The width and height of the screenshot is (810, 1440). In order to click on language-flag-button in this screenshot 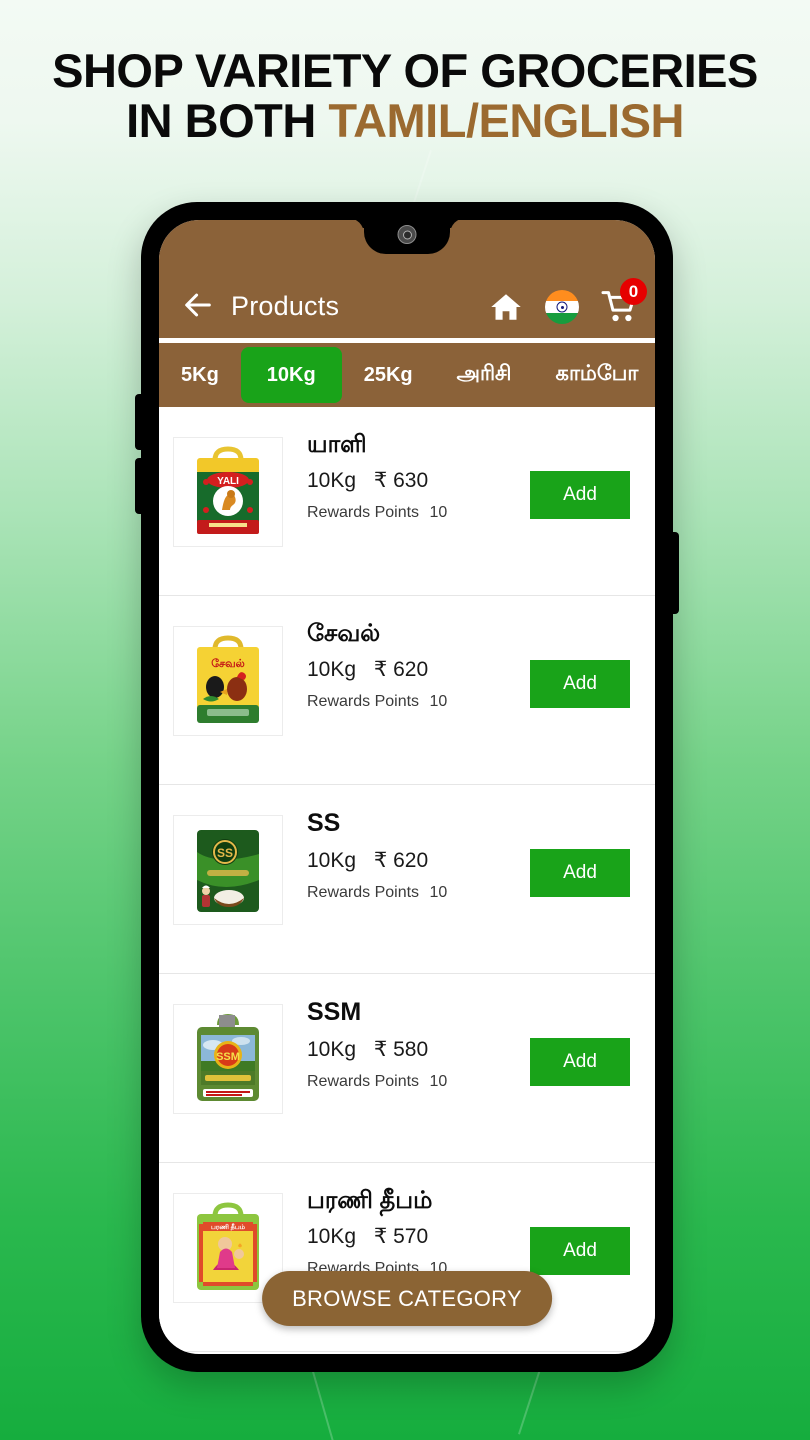, I will do `click(562, 307)`.